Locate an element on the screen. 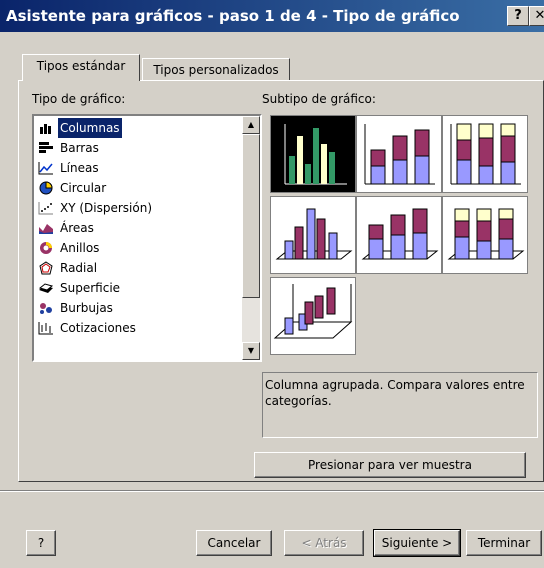 Image resolution: width=544 pixels, height=568 pixels. list-item-barras: Barras is located at coordinates (137, 148).